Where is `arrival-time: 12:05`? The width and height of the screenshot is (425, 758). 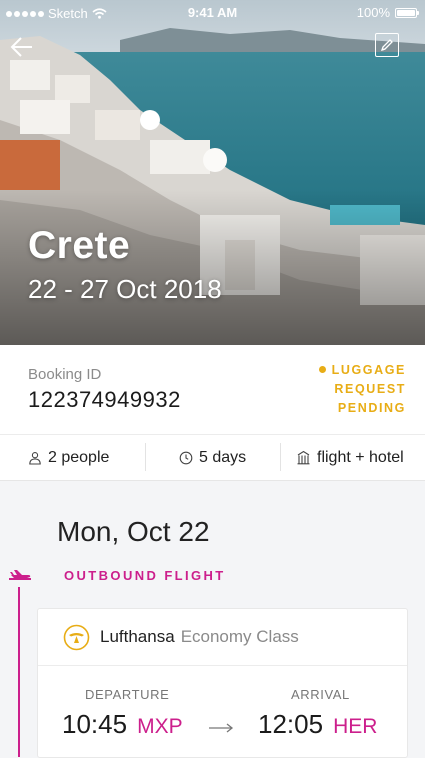 arrival-time: 12:05 is located at coordinates (291, 724).